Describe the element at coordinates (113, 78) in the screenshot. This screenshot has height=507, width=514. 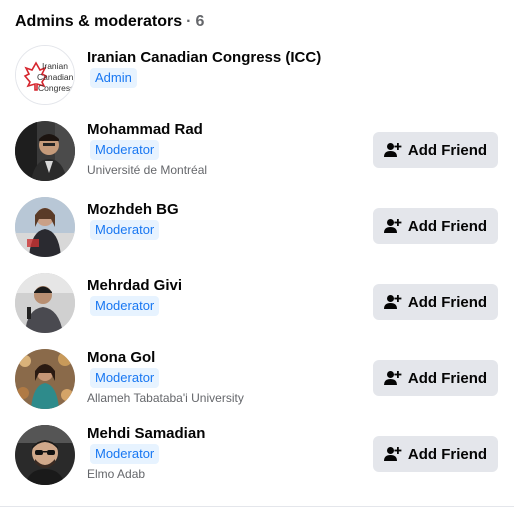
I see `role-badge-admin: Admin` at that location.